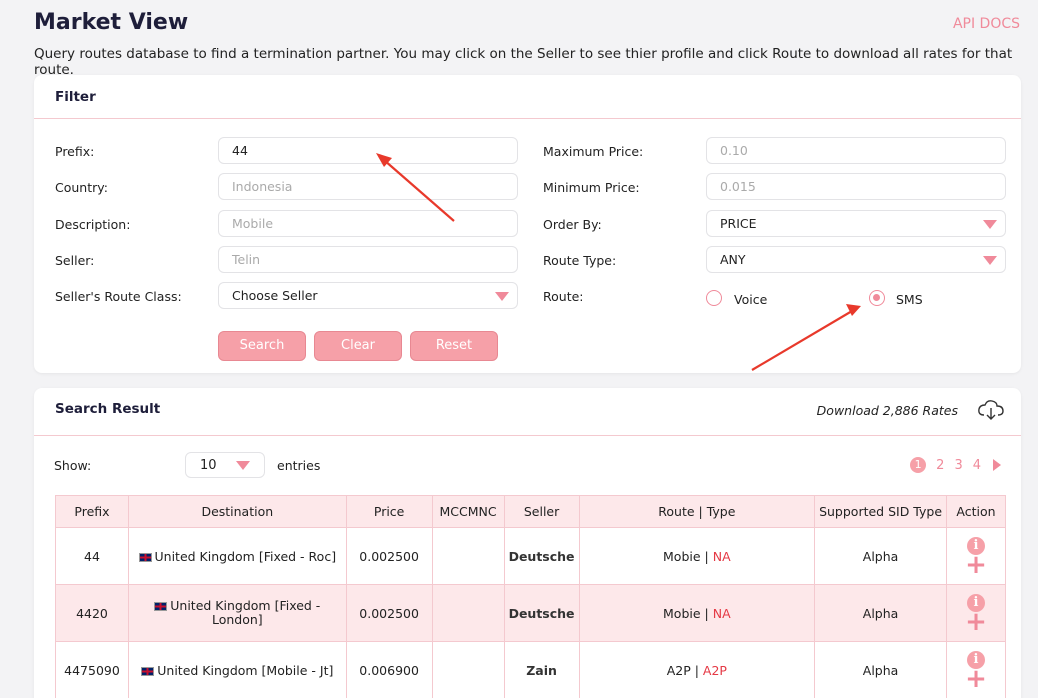 The height and width of the screenshot is (698, 1038). What do you see at coordinates (389, 511) in the screenshot?
I see `col-price: Price` at bounding box center [389, 511].